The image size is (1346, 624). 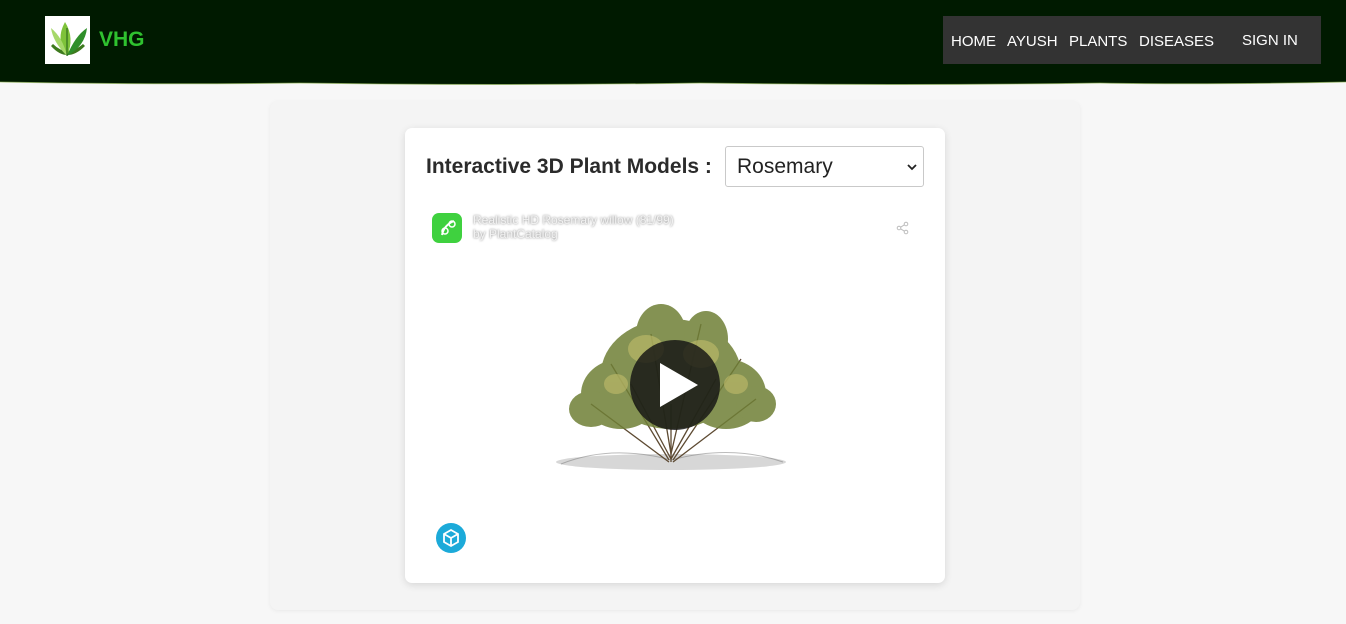 I want to click on chevron-down-icon, so click(x=912, y=167).